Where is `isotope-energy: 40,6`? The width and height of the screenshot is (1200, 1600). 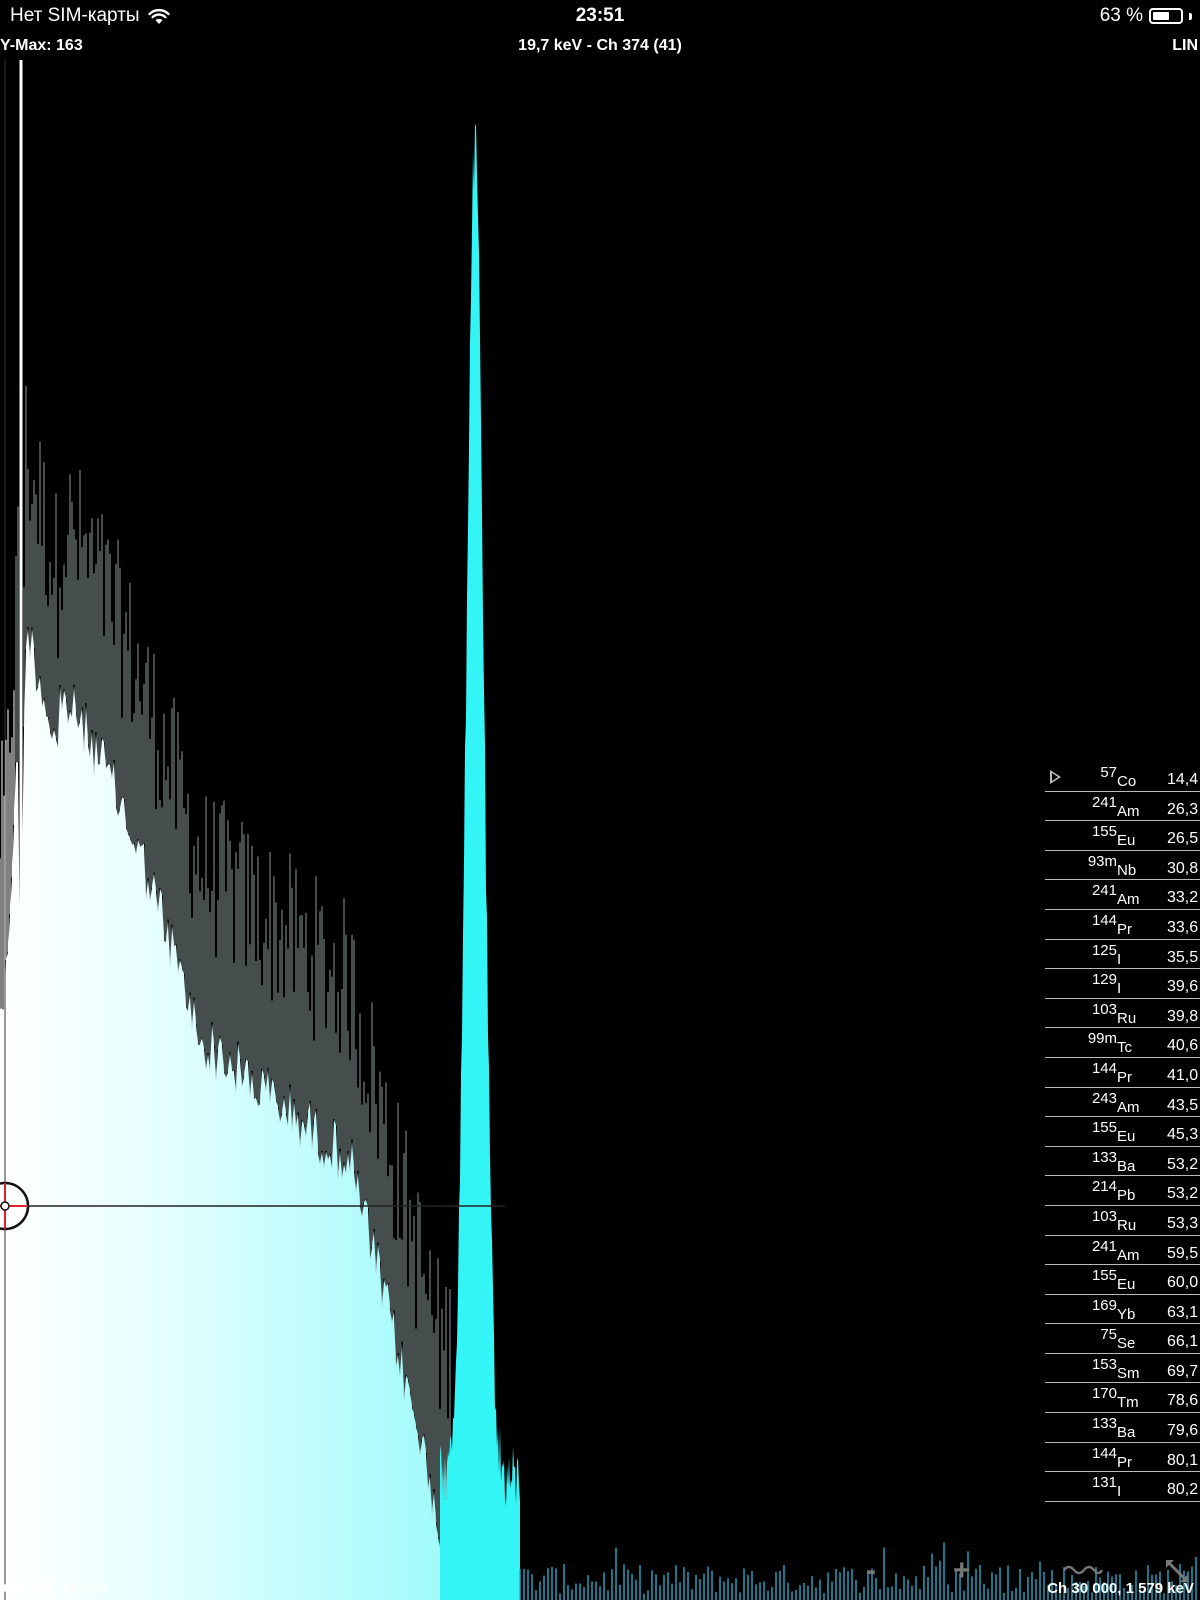 isotope-energy: 40,6 is located at coordinates (1183, 1046).